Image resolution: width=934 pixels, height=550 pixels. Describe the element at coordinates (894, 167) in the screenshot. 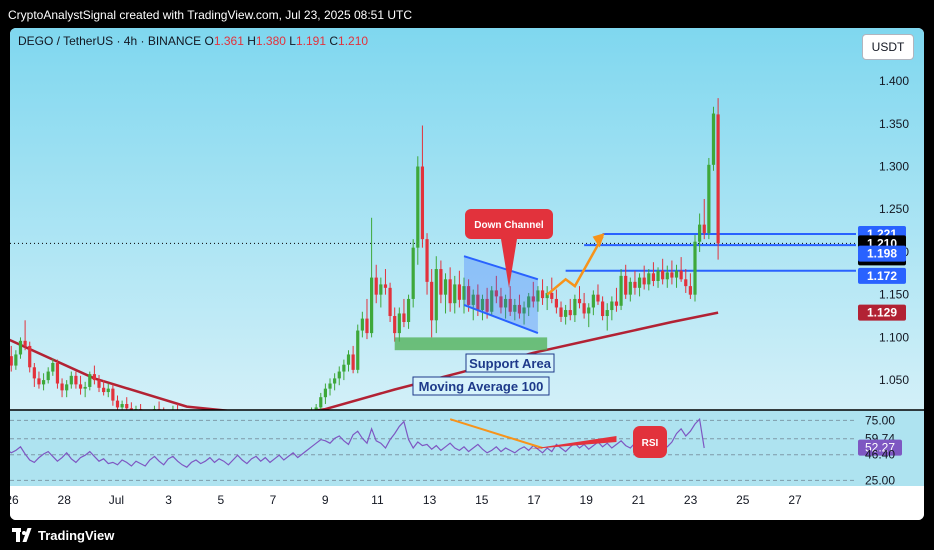

I see `price-tick-label-2: 1.300` at that location.